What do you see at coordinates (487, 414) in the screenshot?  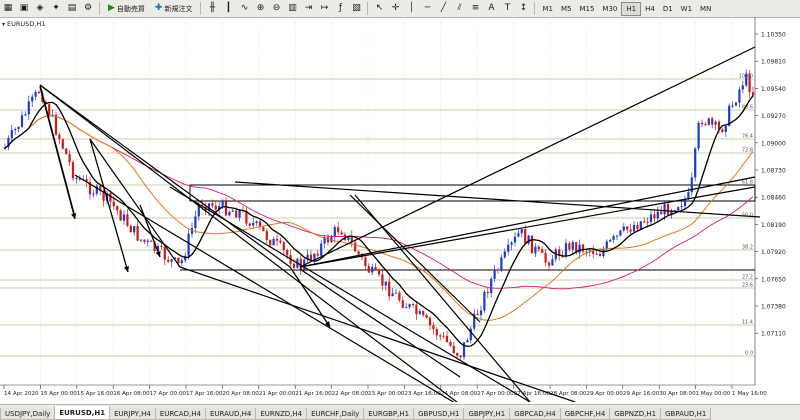 I see `chart-tab: GBPJPY,H1` at bounding box center [487, 414].